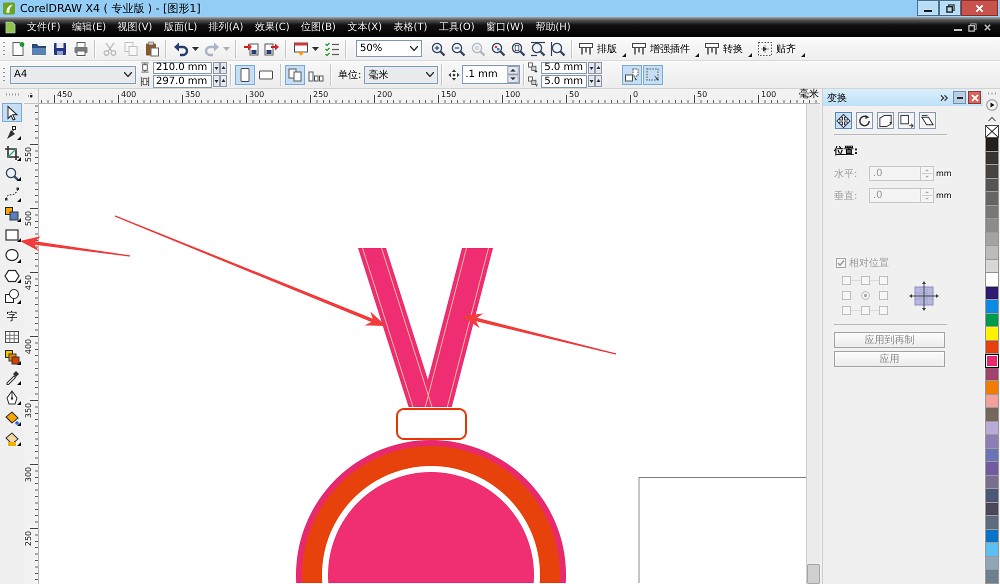 The image size is (1000, 584). I want to click on rotate-tab, so click(864, 120).